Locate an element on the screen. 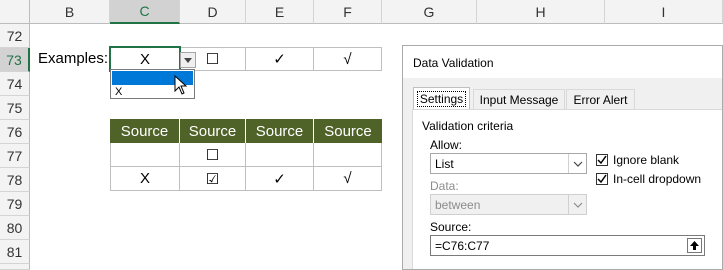 The image size is (723, 270). column-header-b: B is located at coordinates (70, 12).